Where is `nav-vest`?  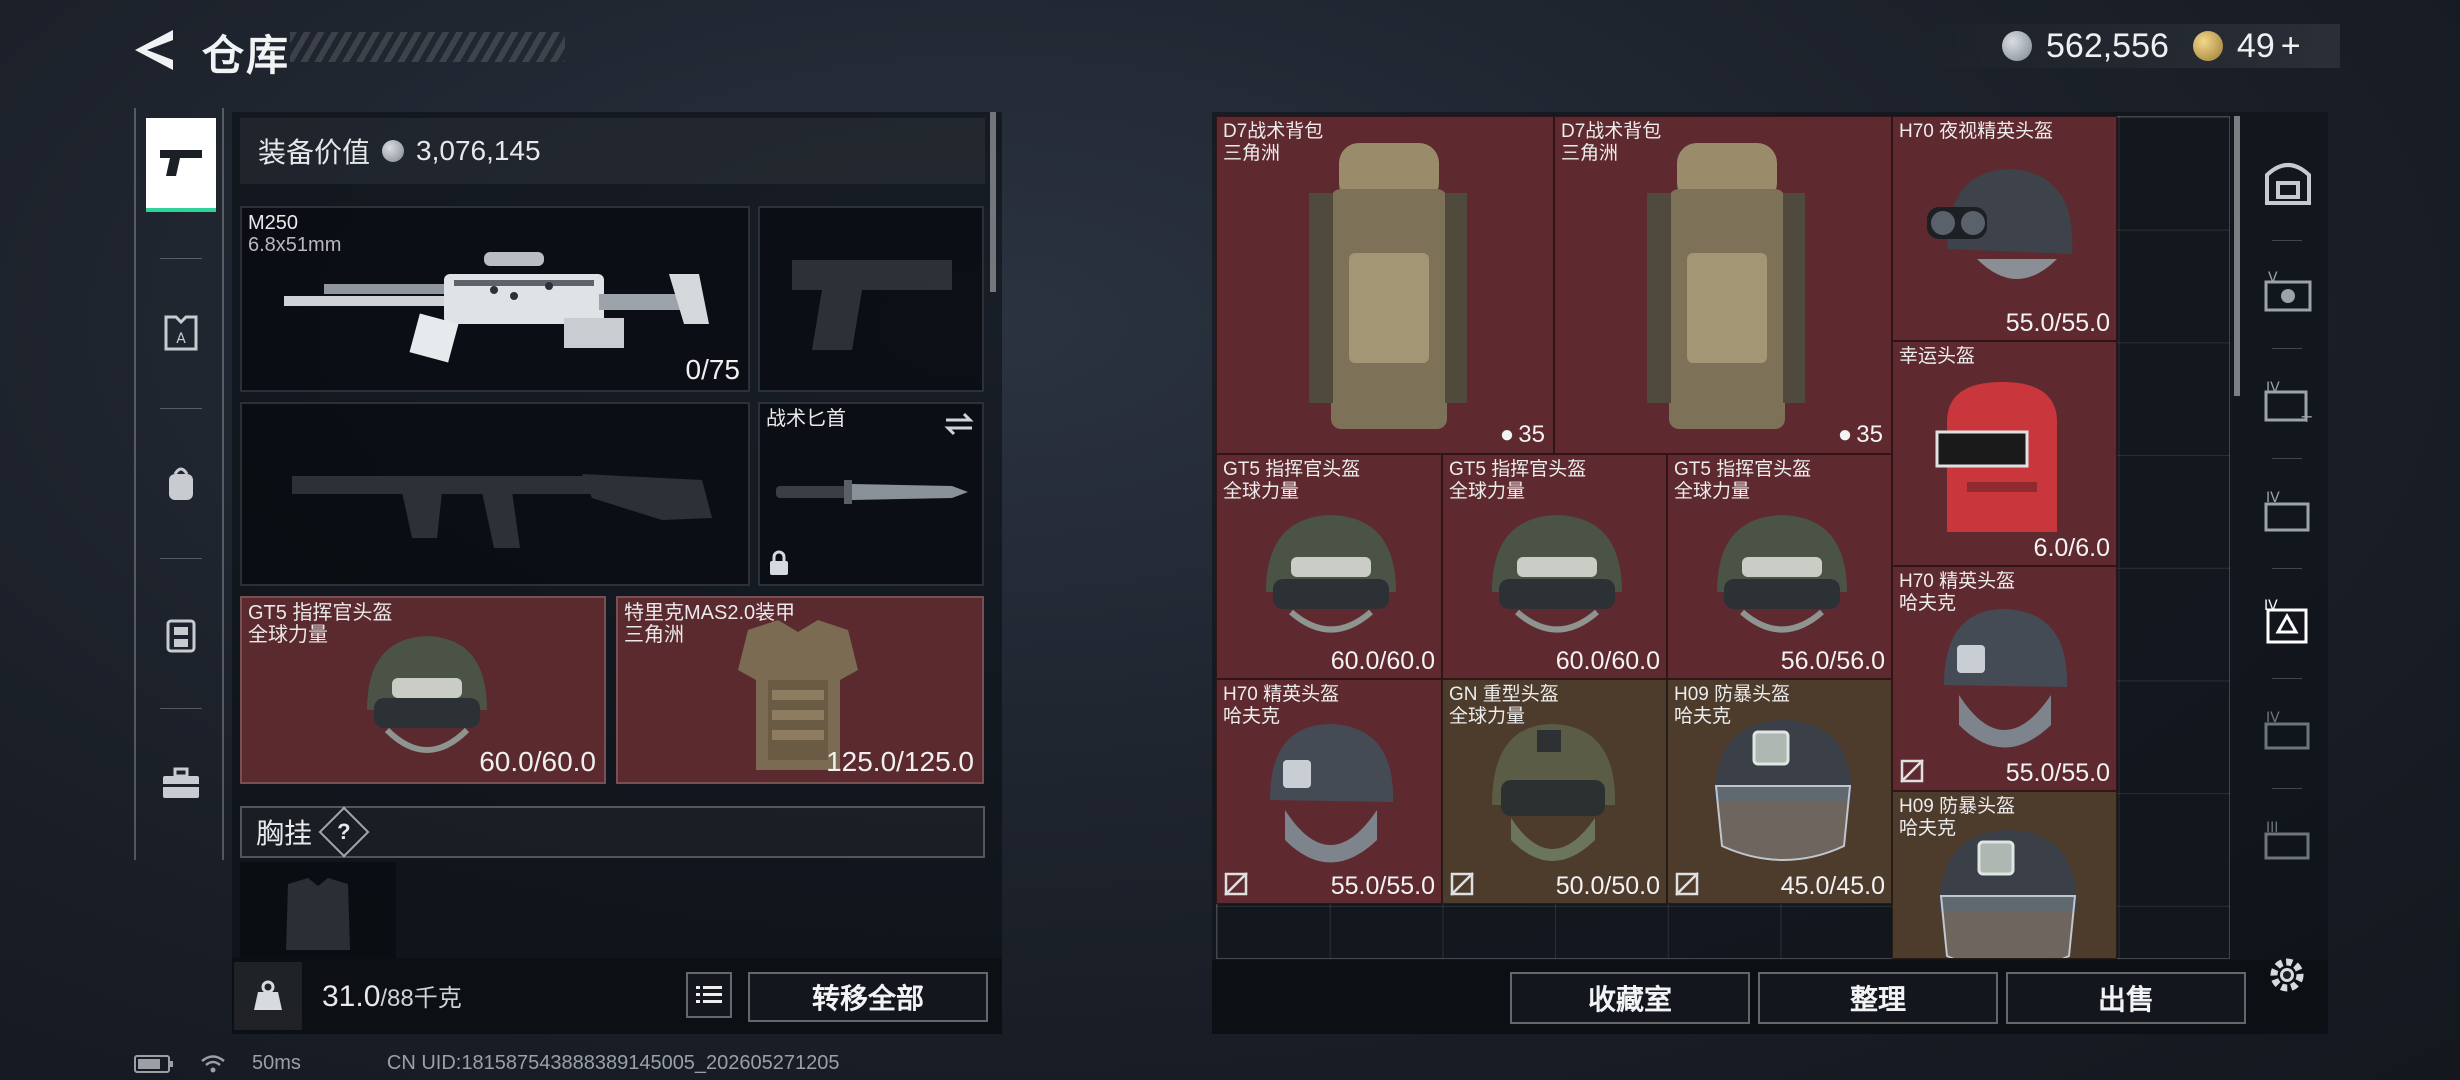
nav-vest is located at coordinates (181, 633).